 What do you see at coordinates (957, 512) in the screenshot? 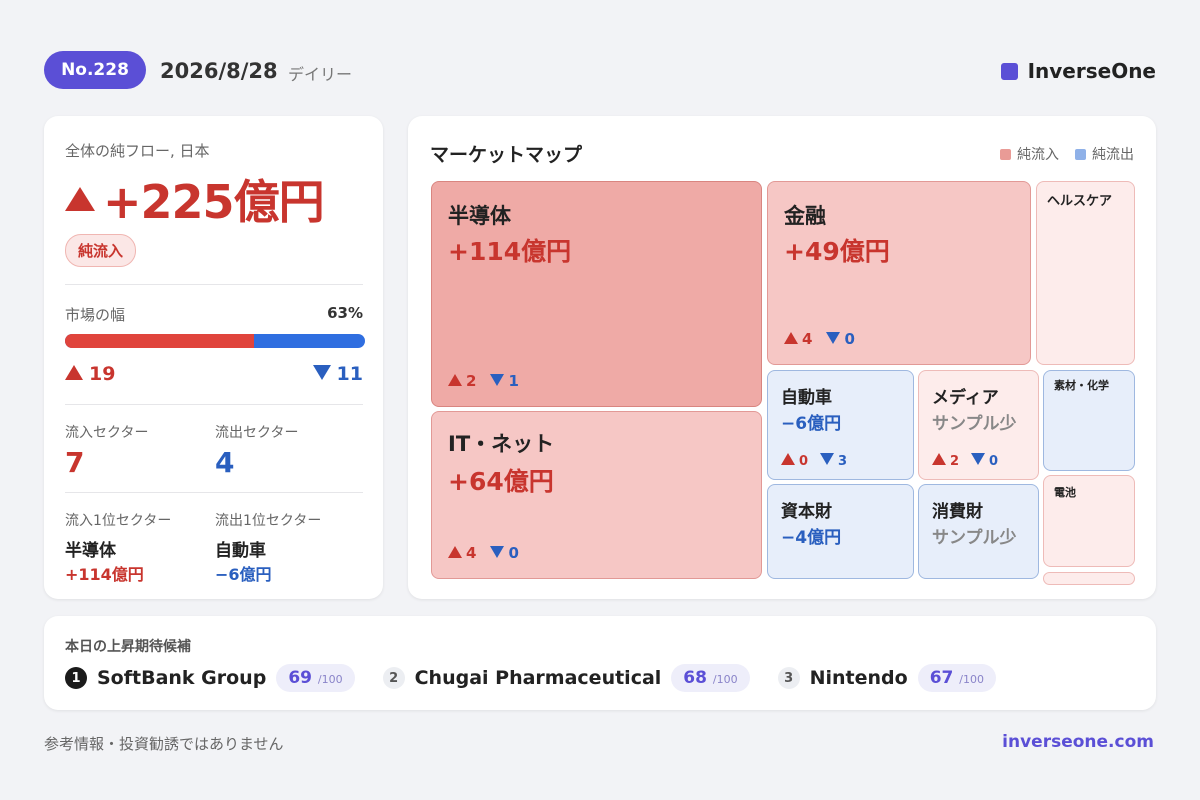
I see `tile-name: 消費財` at bounding box center [957, 512].